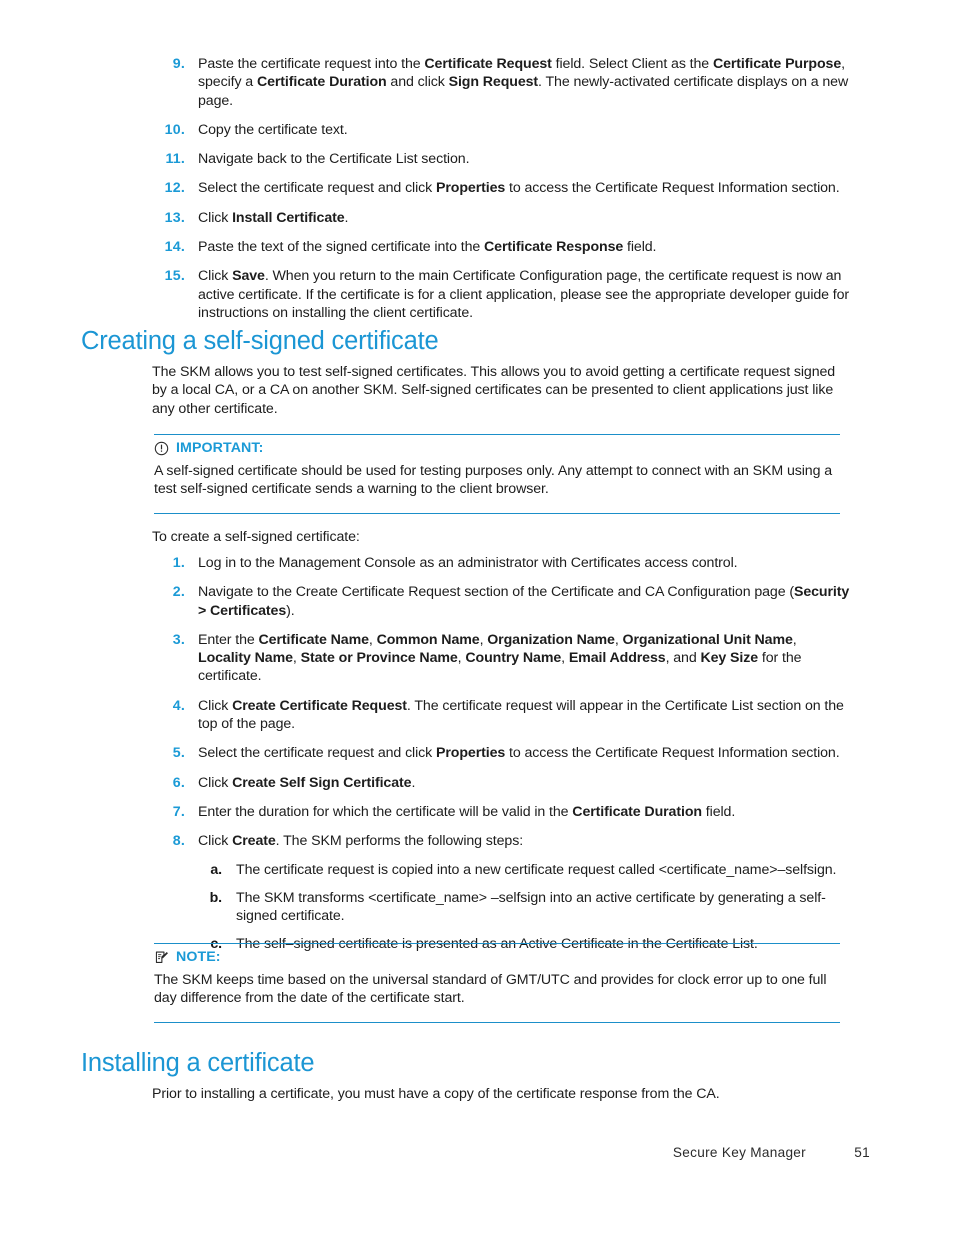 Image resolution: width=954 pixels, height=1235 pixels. Describe the element at coordinates (178, 705) in the screenshot. I see `list-item-marker: 4.` at that location.